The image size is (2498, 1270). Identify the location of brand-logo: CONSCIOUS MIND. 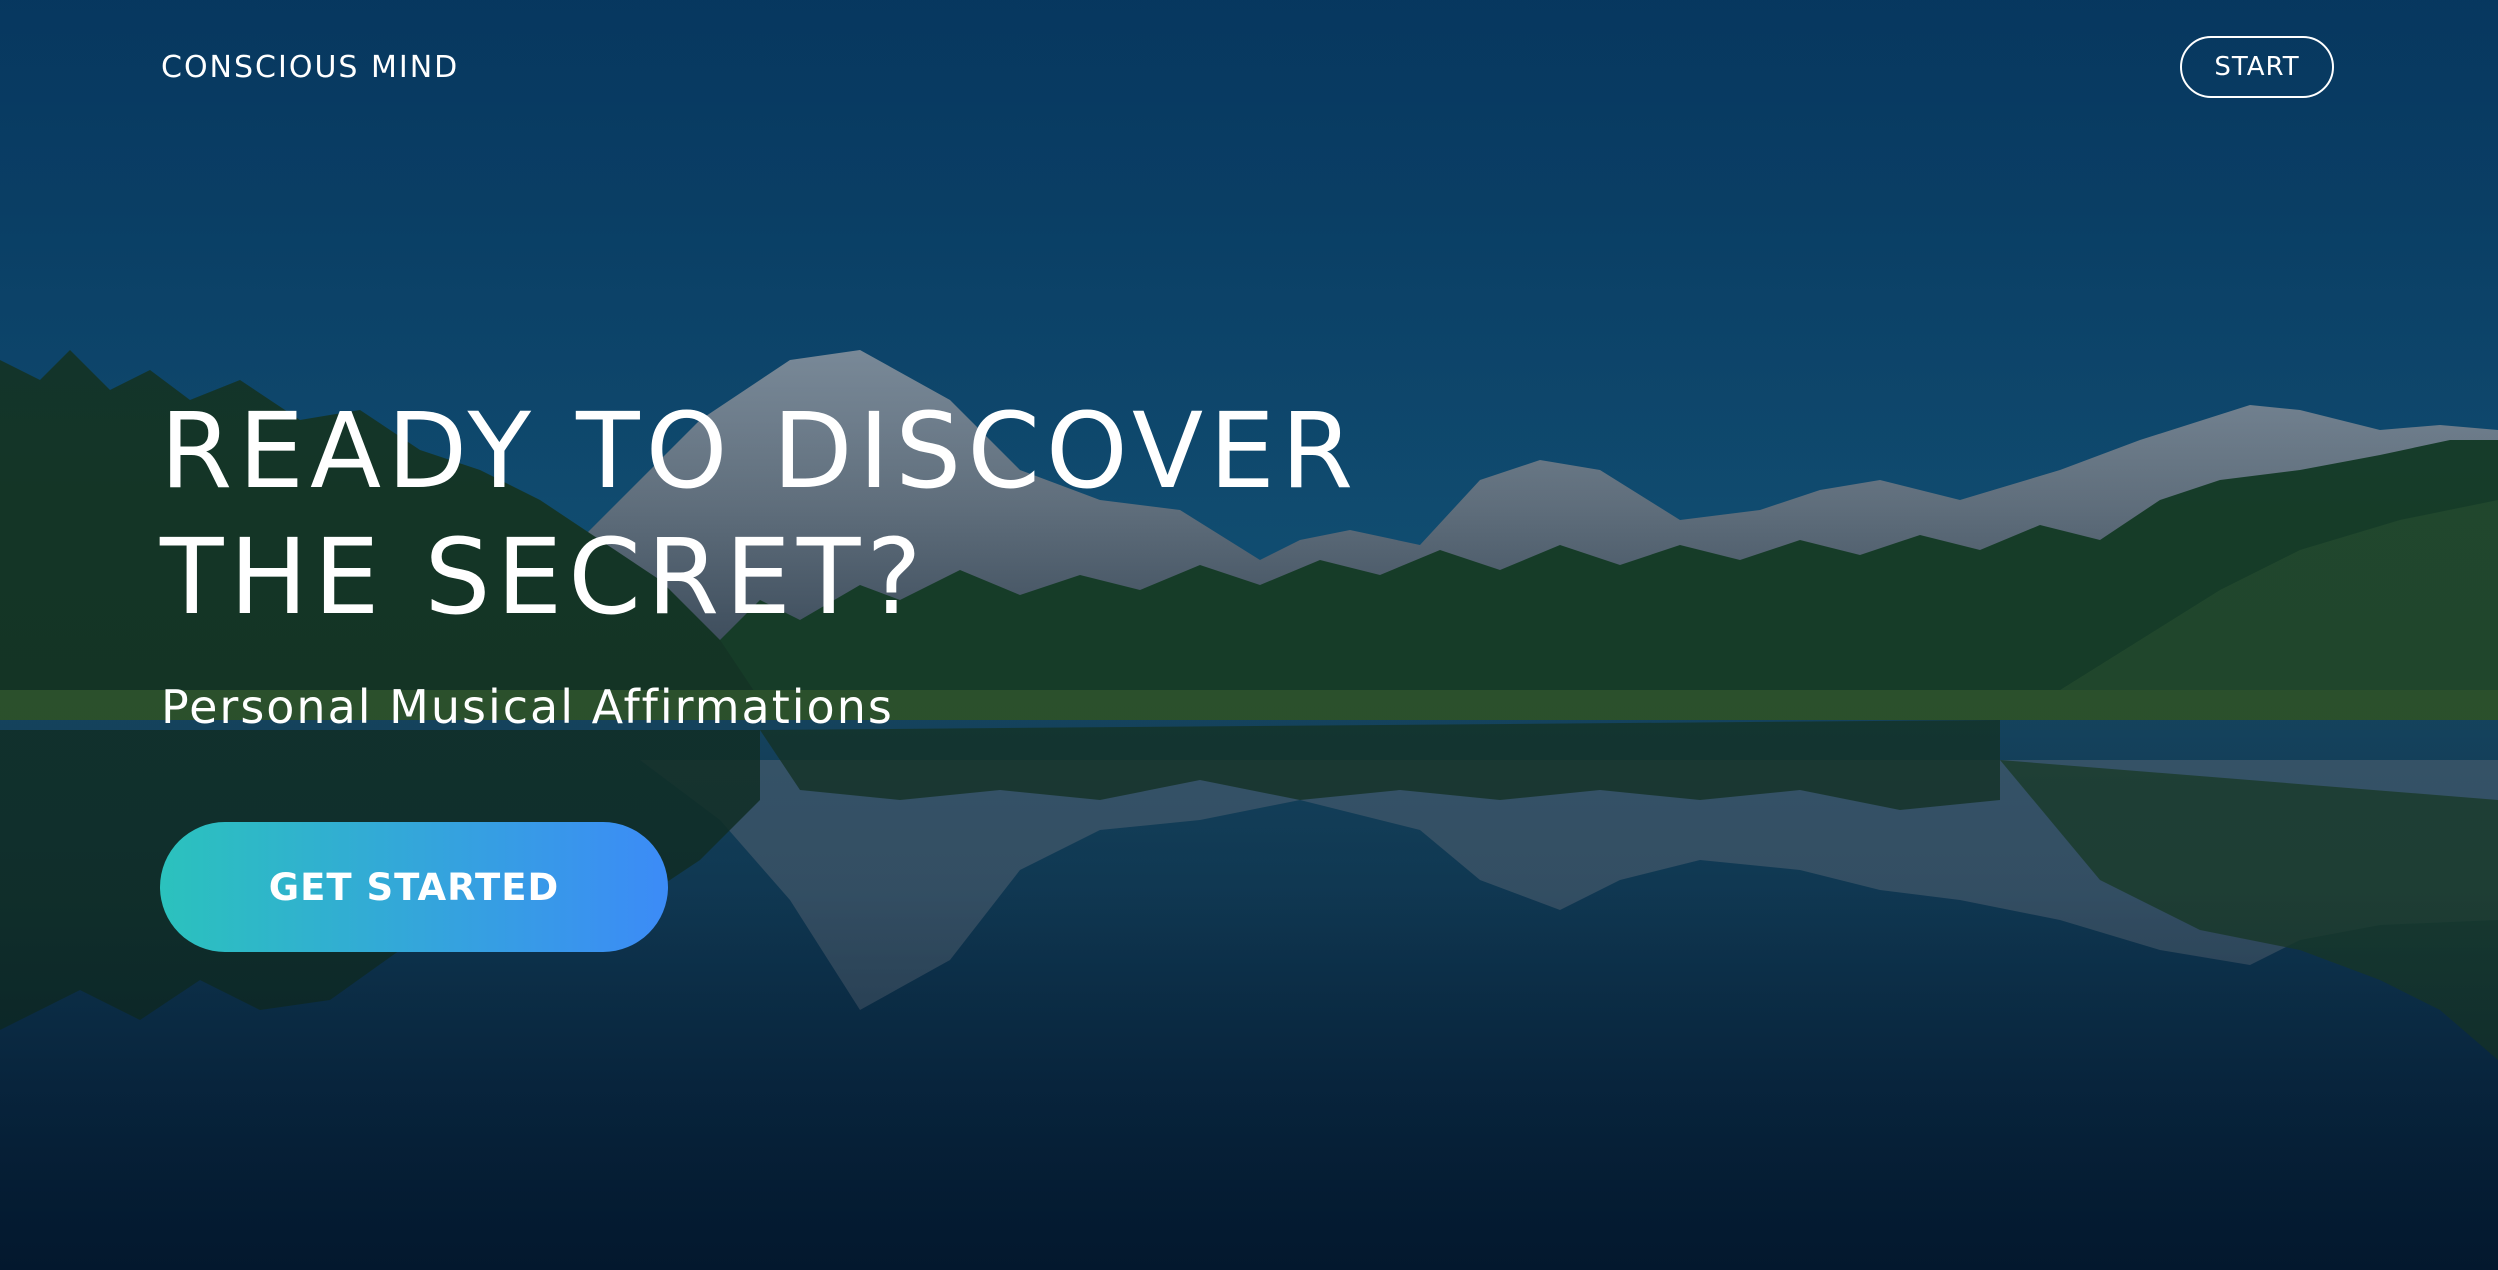
(310, 67).